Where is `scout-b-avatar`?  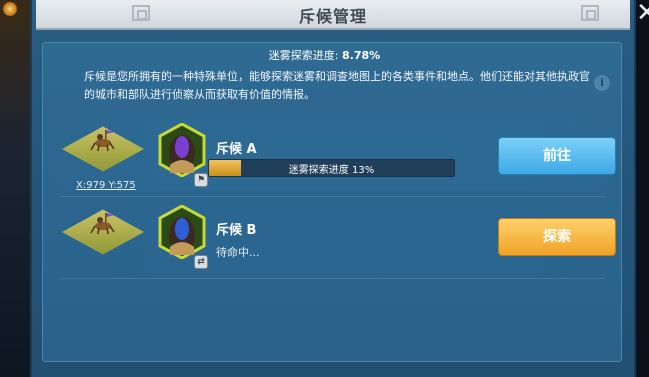 scout-b-avatar is located at coordinates (182, 232).